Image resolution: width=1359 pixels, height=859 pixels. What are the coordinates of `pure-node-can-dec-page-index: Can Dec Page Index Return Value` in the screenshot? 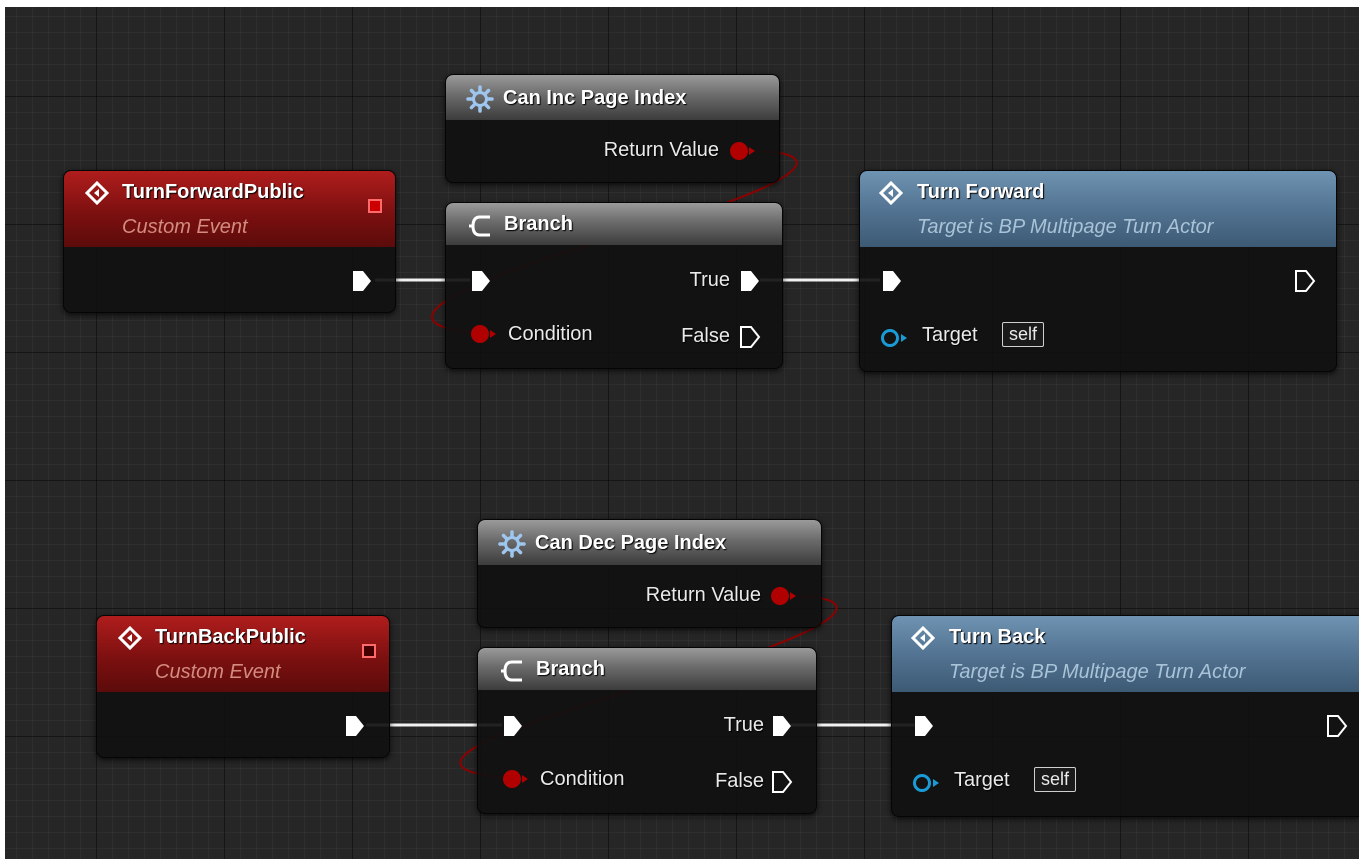 It's located at (649, 573).